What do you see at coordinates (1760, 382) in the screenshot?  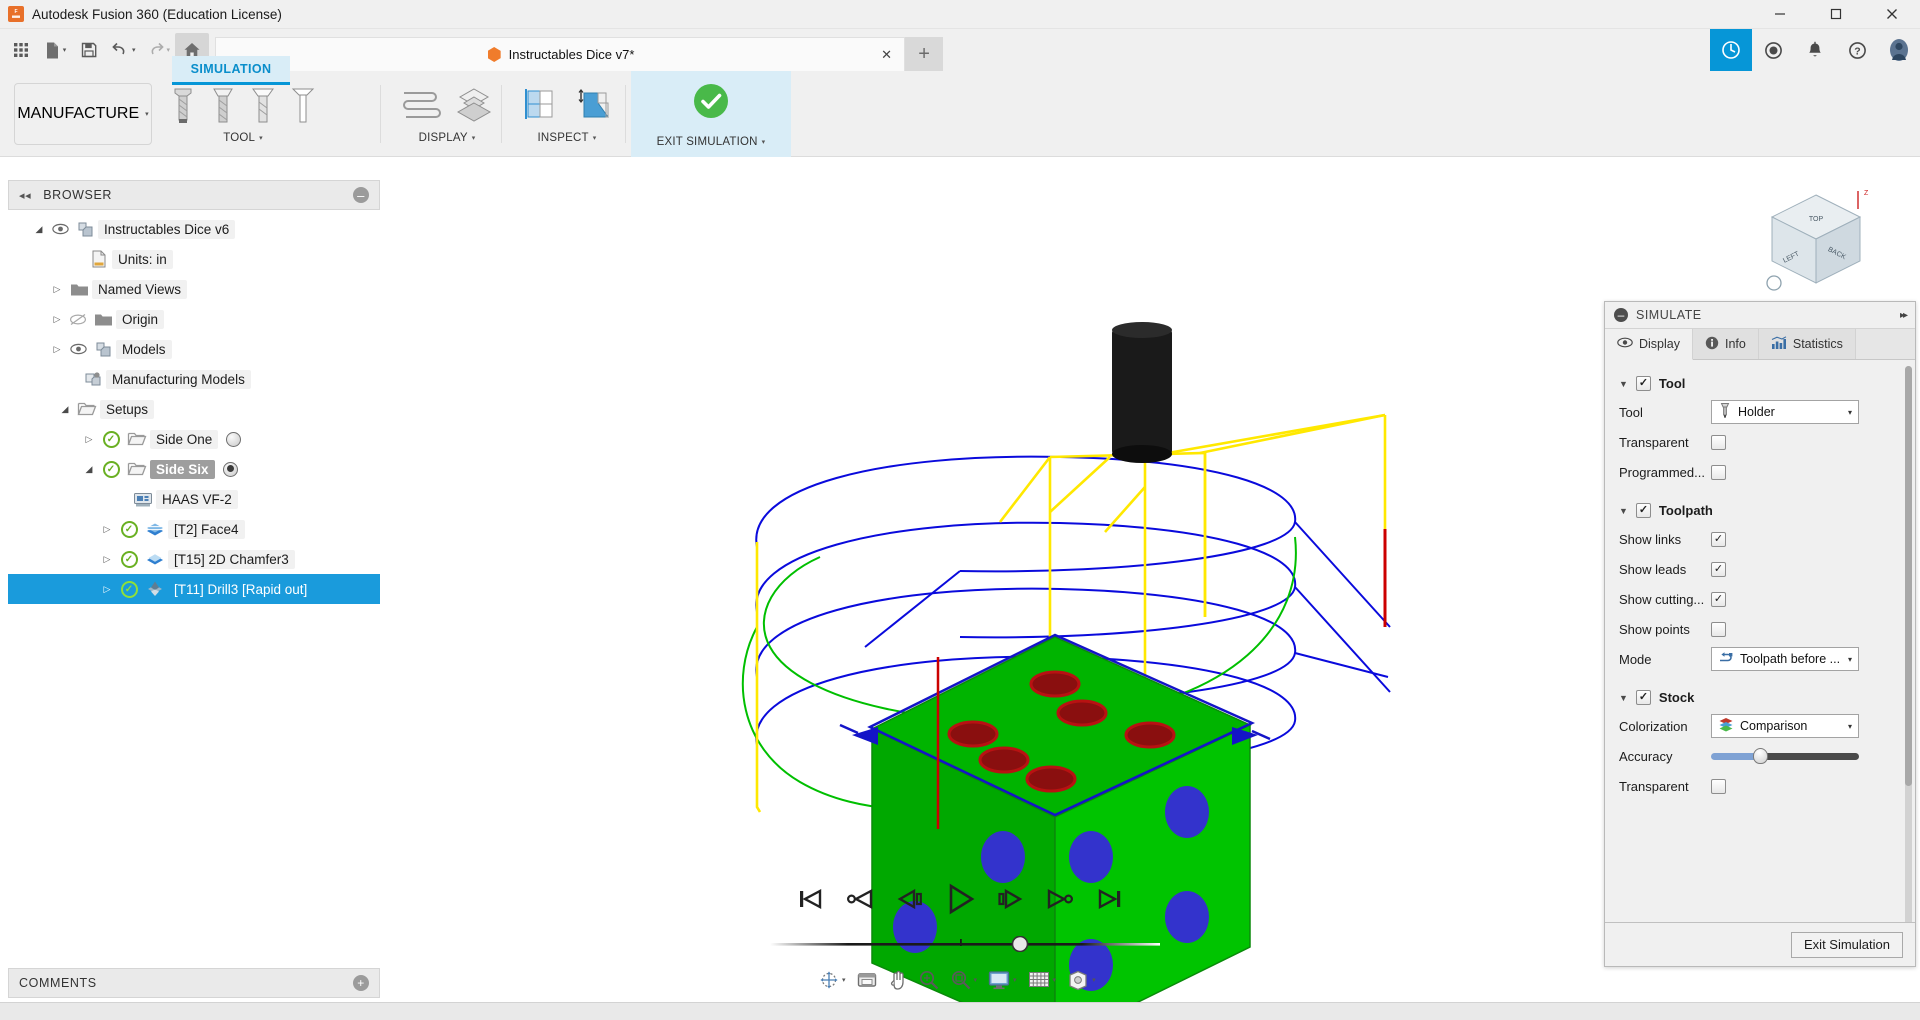 I see `section-header-tool: ▼ ✓ Tool` at bounding box center [1760, 382].